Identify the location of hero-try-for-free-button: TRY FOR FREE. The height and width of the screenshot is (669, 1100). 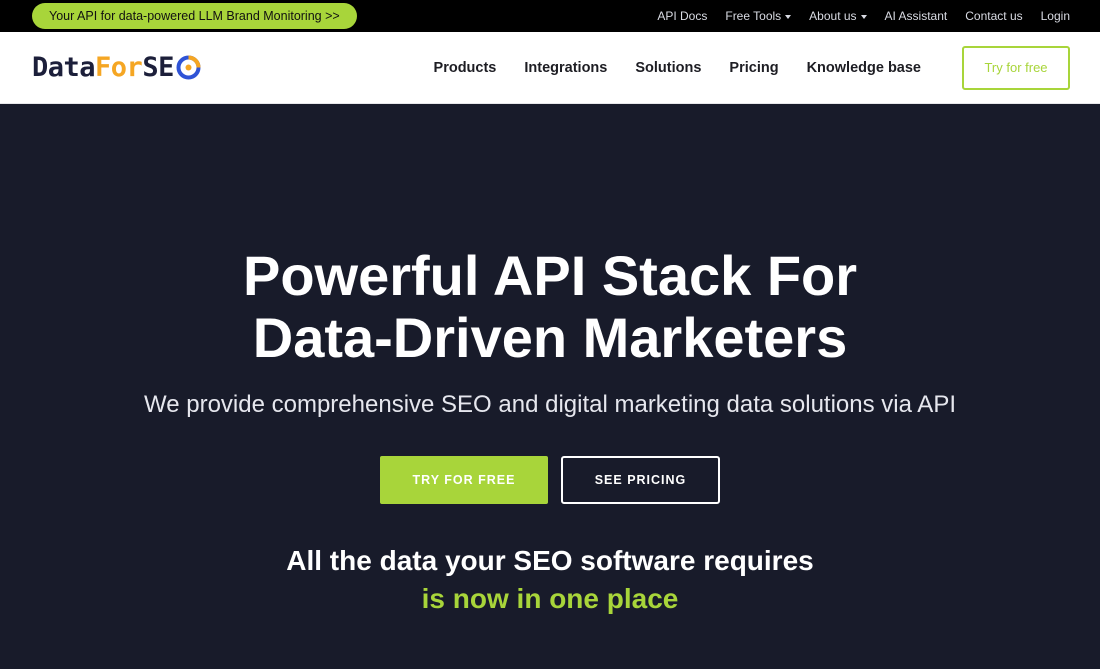
(464, 480).